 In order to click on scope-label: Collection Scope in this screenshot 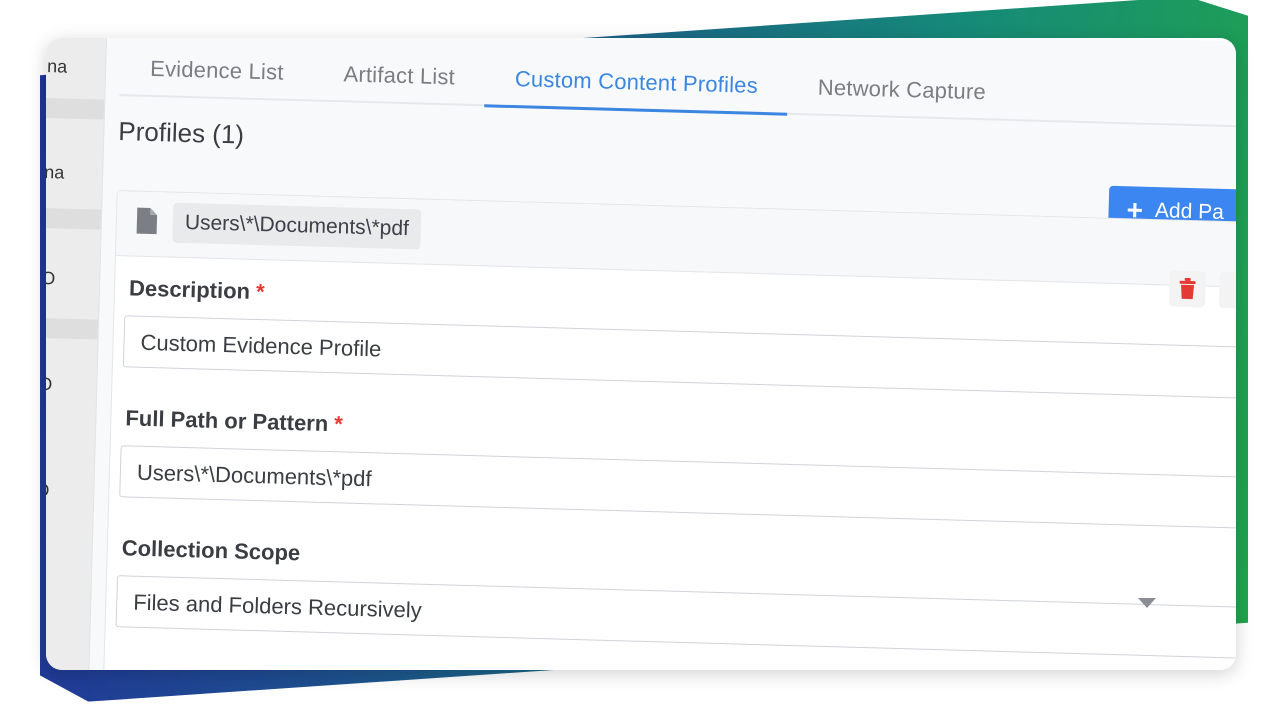, I will do `click(211, 550)`.